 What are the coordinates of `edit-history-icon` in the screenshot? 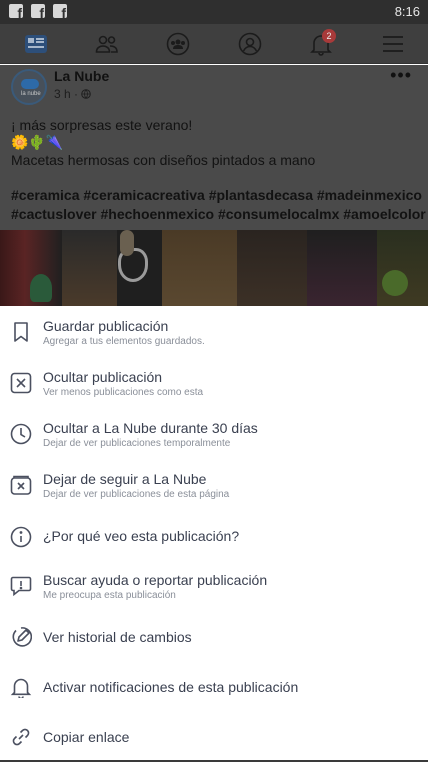 It's located at (21, 637).